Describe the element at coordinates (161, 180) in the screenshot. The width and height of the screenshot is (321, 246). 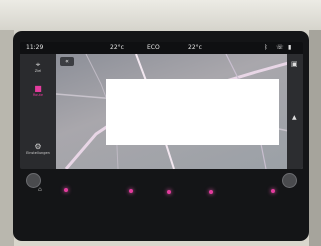
I see `control-strip` at that location.